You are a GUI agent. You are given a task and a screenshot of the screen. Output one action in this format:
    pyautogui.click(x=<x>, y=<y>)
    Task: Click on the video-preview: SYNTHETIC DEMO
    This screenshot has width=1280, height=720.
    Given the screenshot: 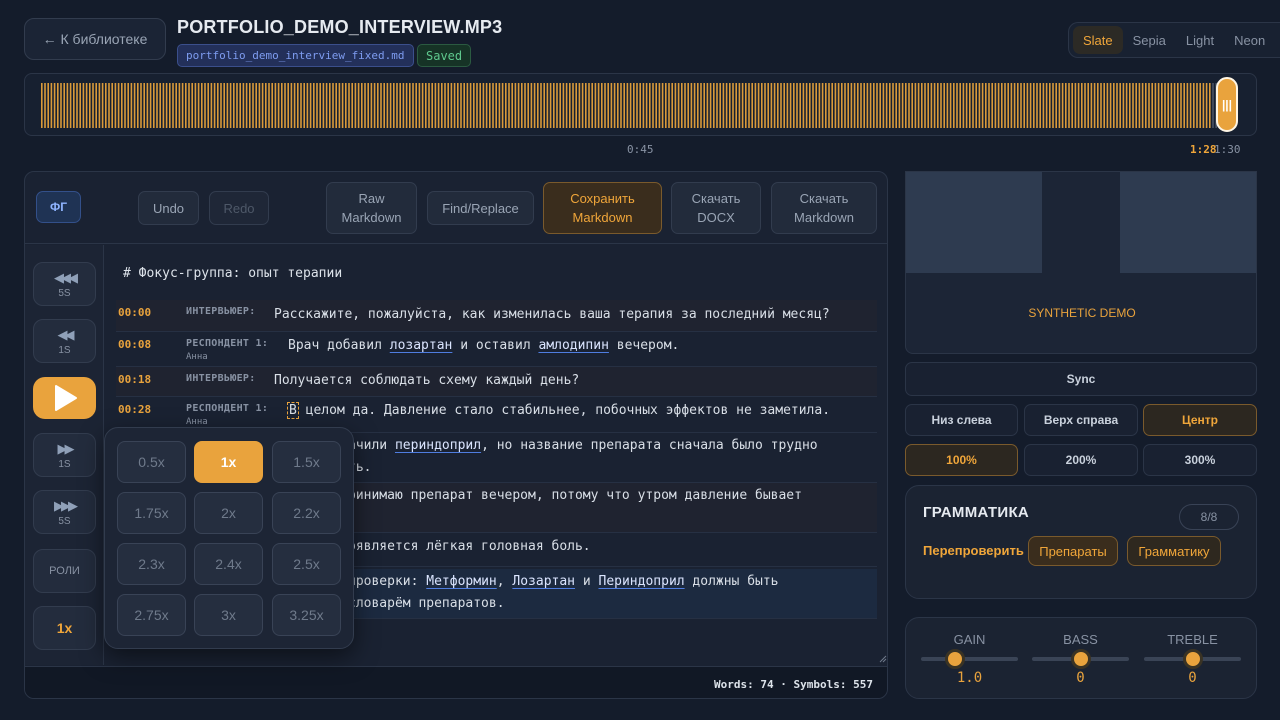 What is the action you would take?
    pyautogui.click(x=1081, y=262)
    